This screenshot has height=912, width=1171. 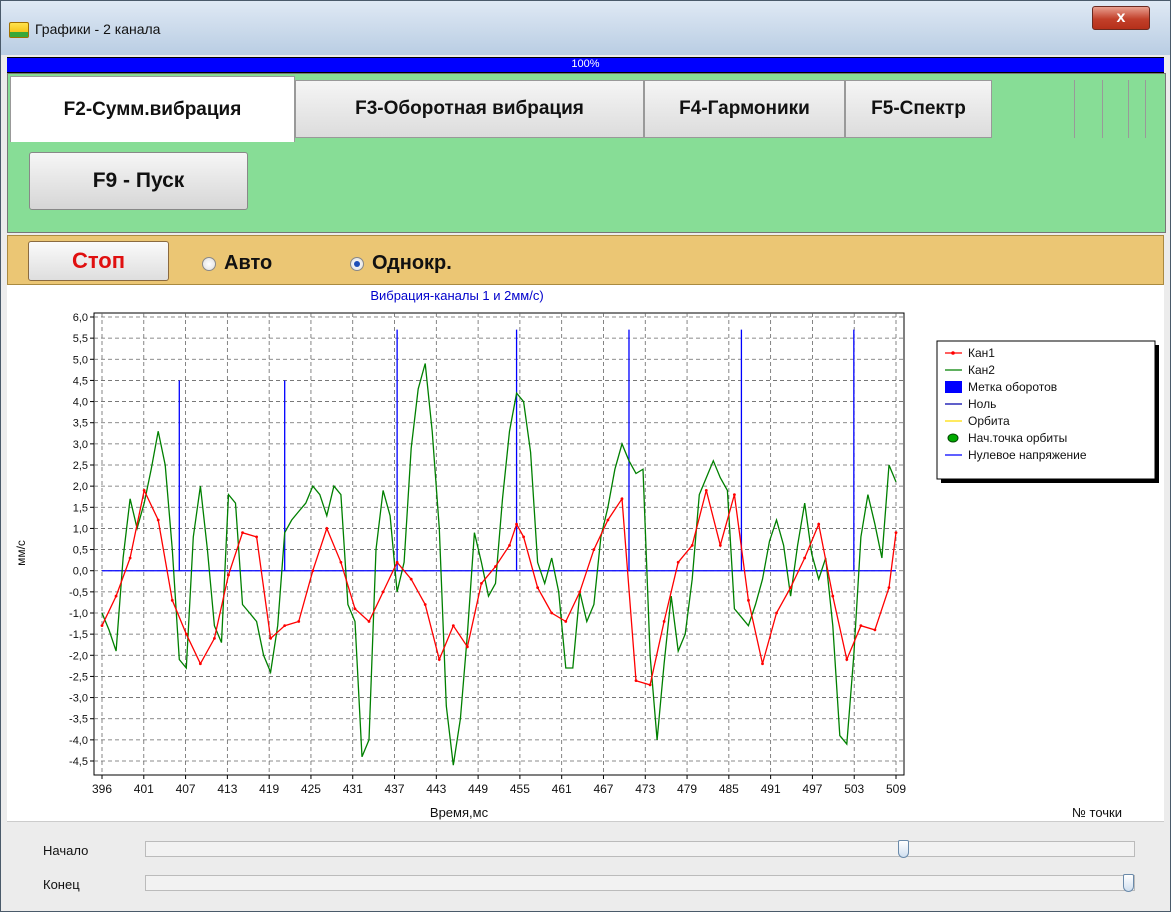 What do you see at coordinates (80, 572) in the screenshot?
I see `y-tick-label: 0,0` at bounding box center [80, 572].